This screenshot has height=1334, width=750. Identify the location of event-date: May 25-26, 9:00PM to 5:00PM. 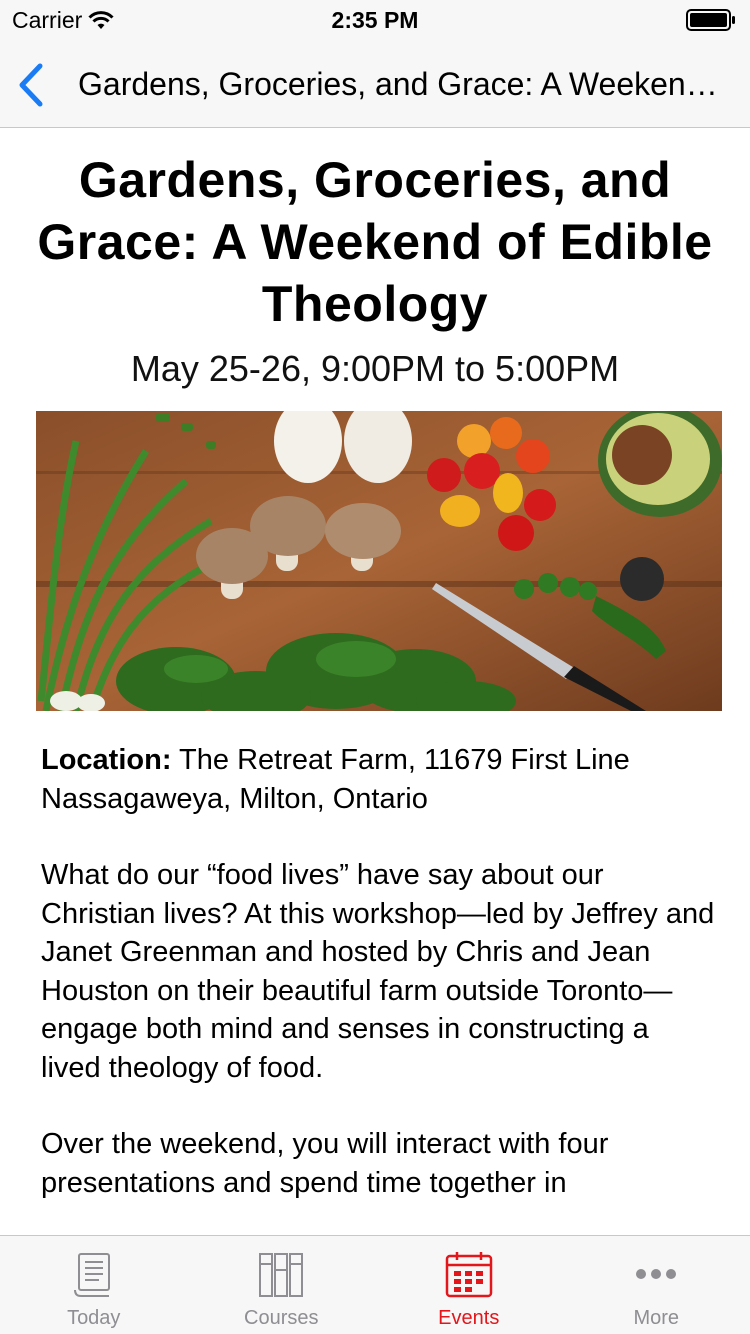
(375, 368).